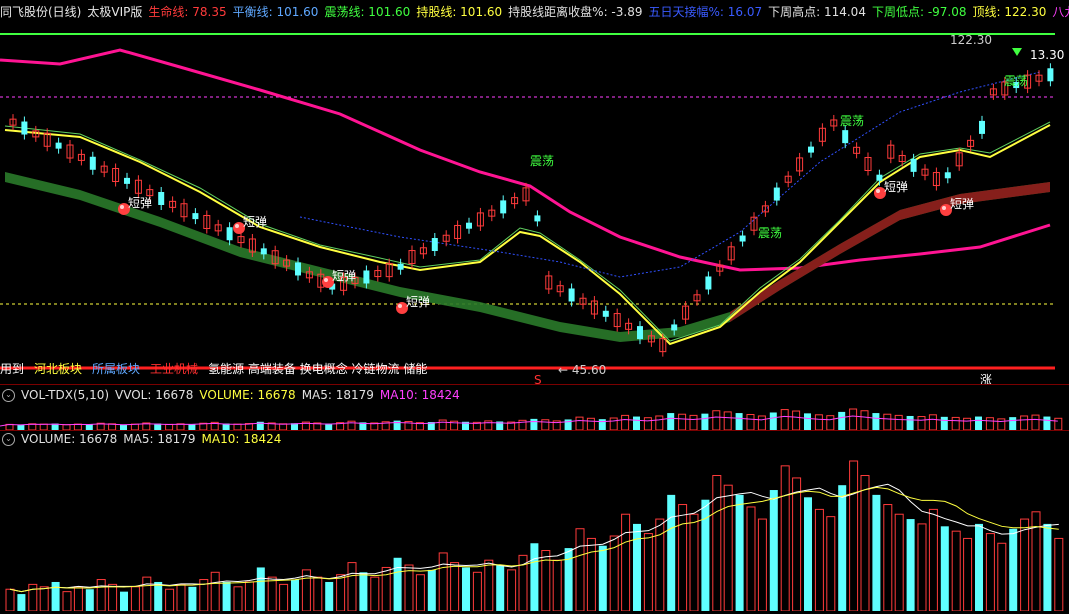  I want to click on vol-tdx-item: MA5: 18179, so click(337, 395).